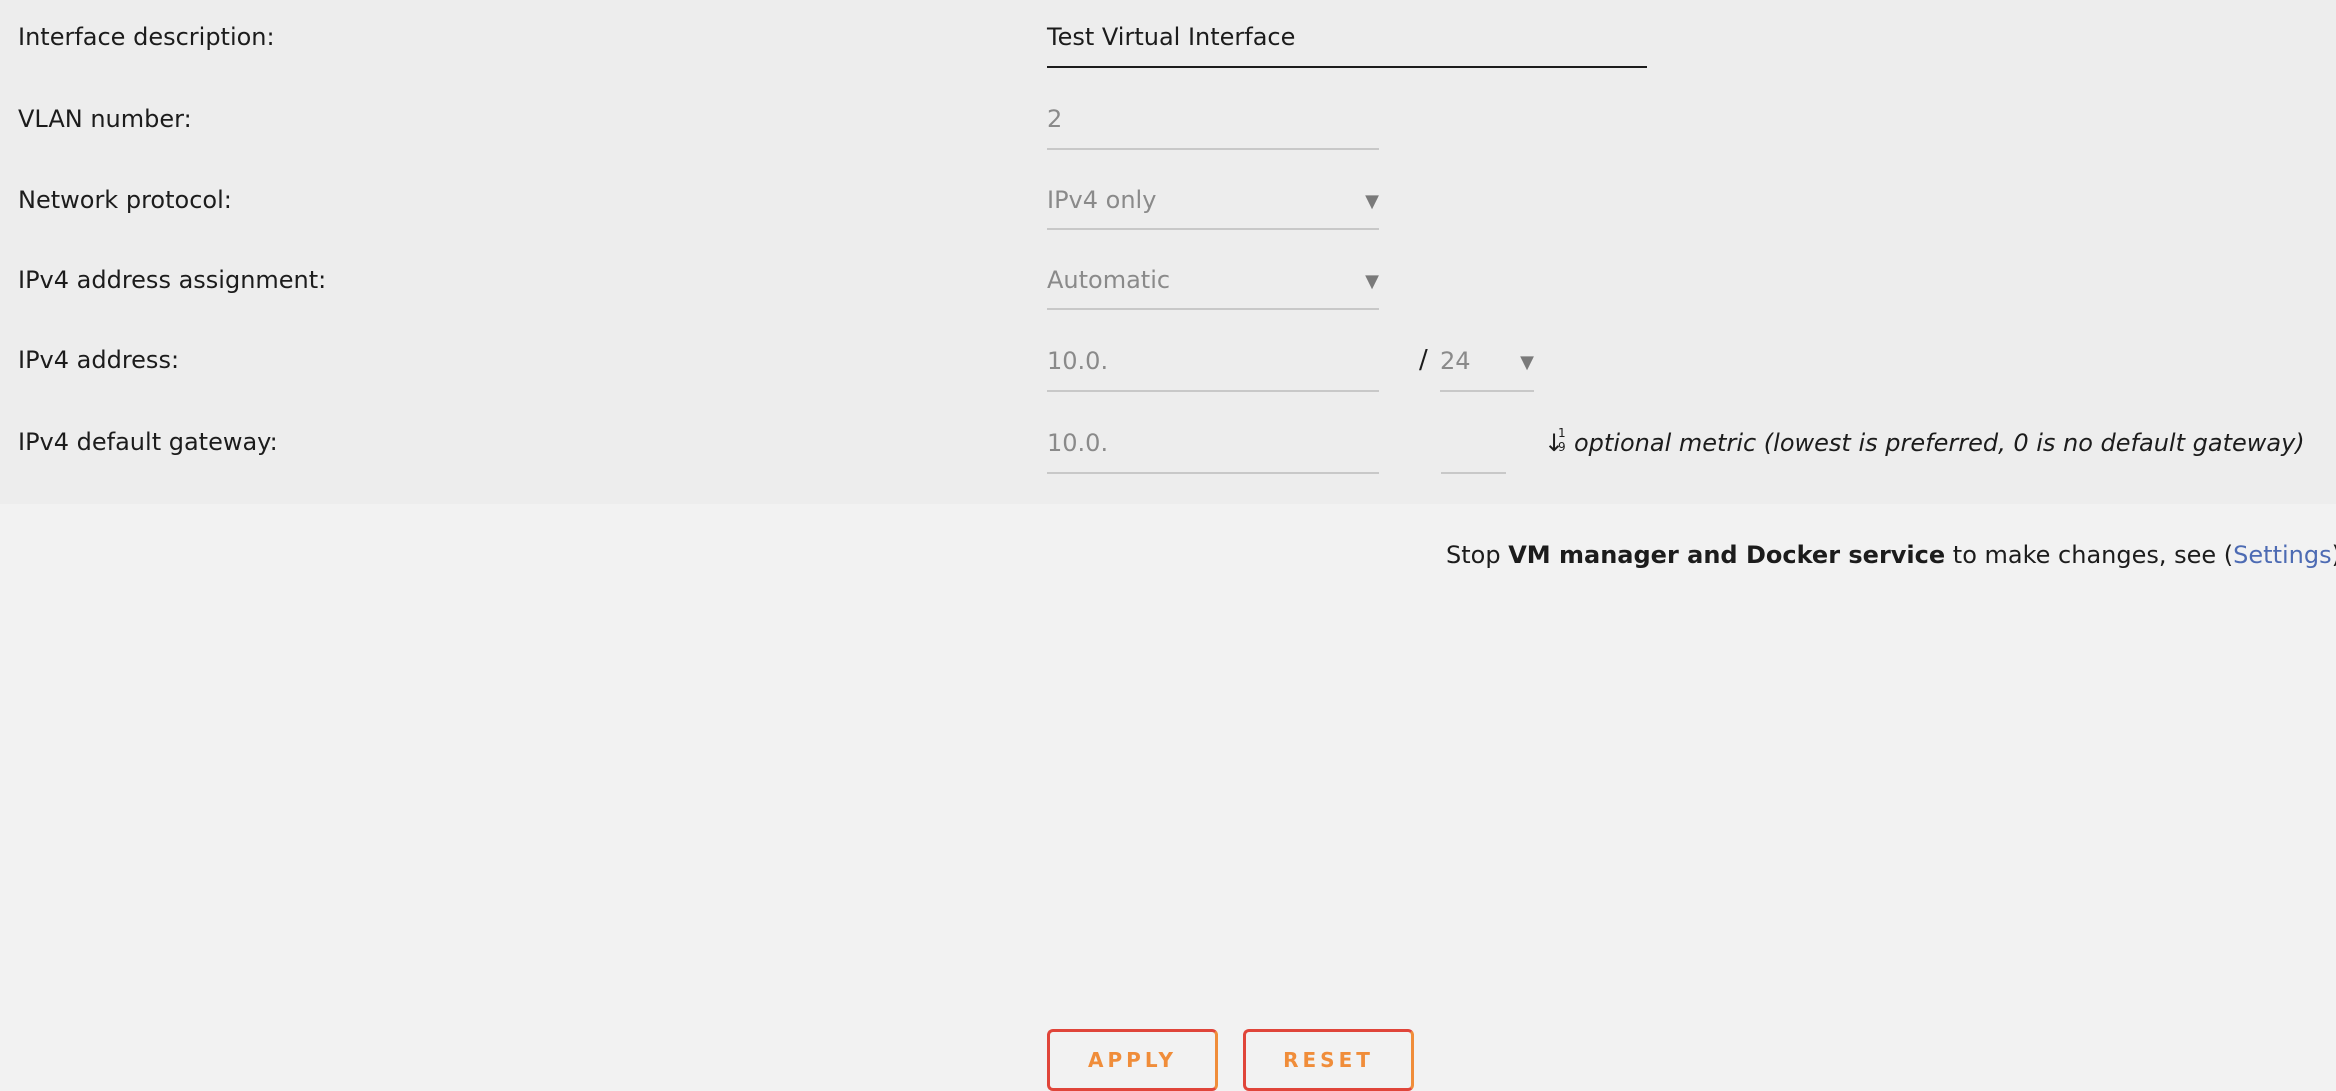 This screenshot has width=2336, height=1091. I want to click on notice-services: VM manager and Docker service, so click(1727, 555).